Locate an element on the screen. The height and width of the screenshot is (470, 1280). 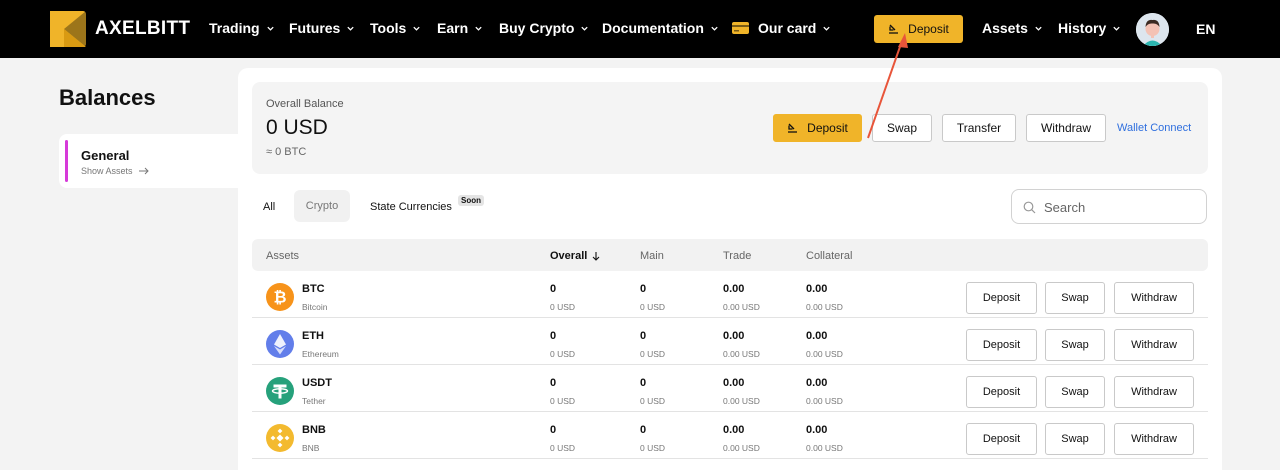
search-box is located at coordinates (1109, 206).